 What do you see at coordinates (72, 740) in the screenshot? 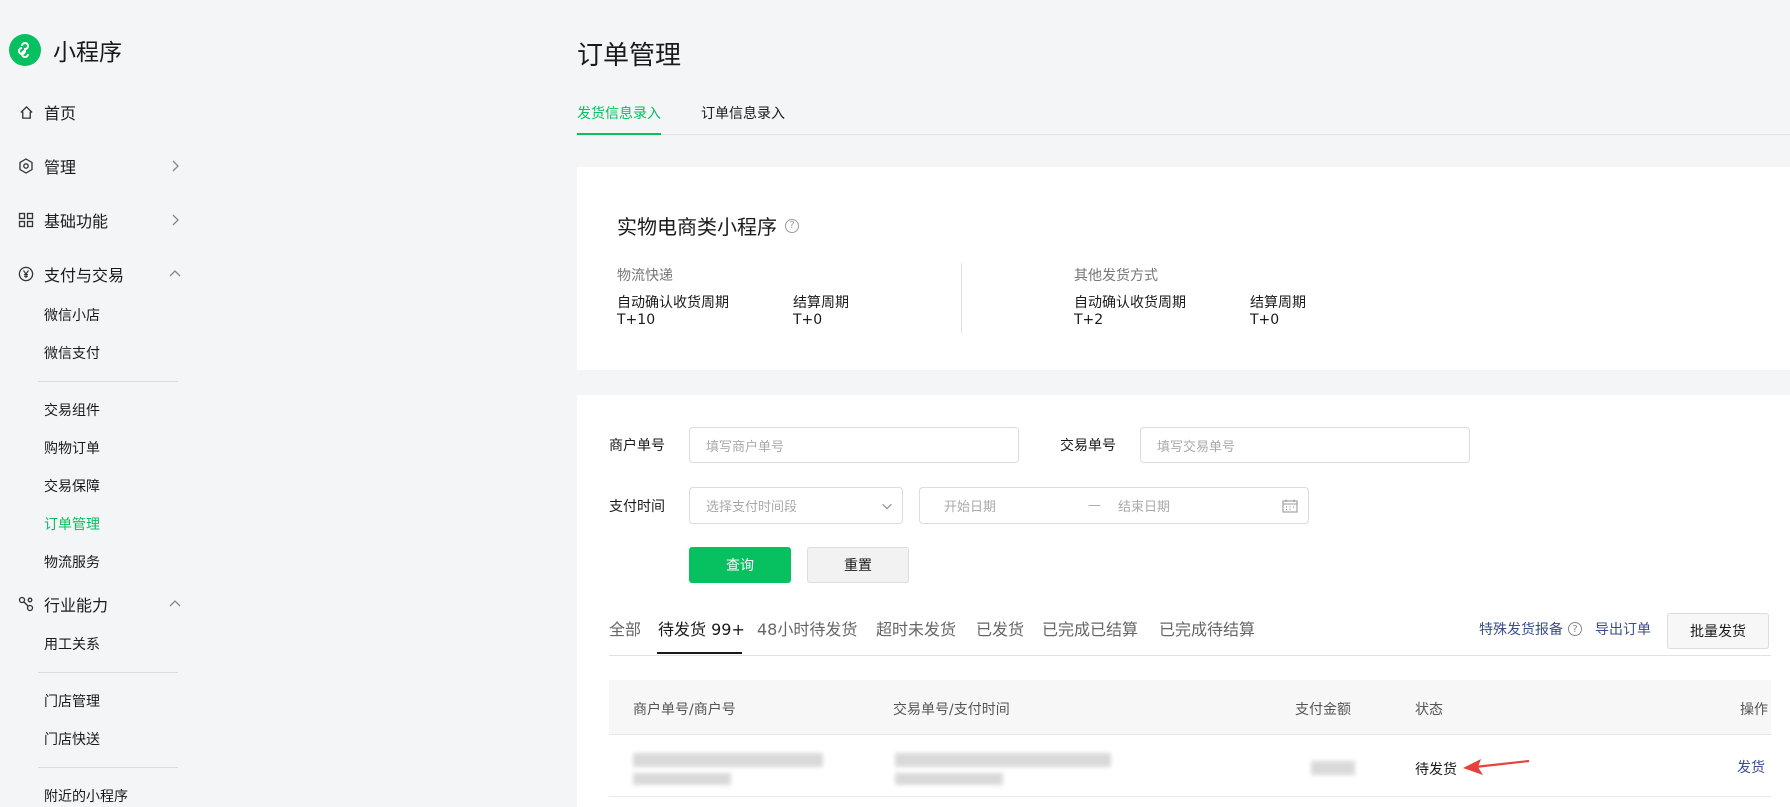
I see `sidebar-item-store-delivery: 门店快送` at bounding box center [72, 740].